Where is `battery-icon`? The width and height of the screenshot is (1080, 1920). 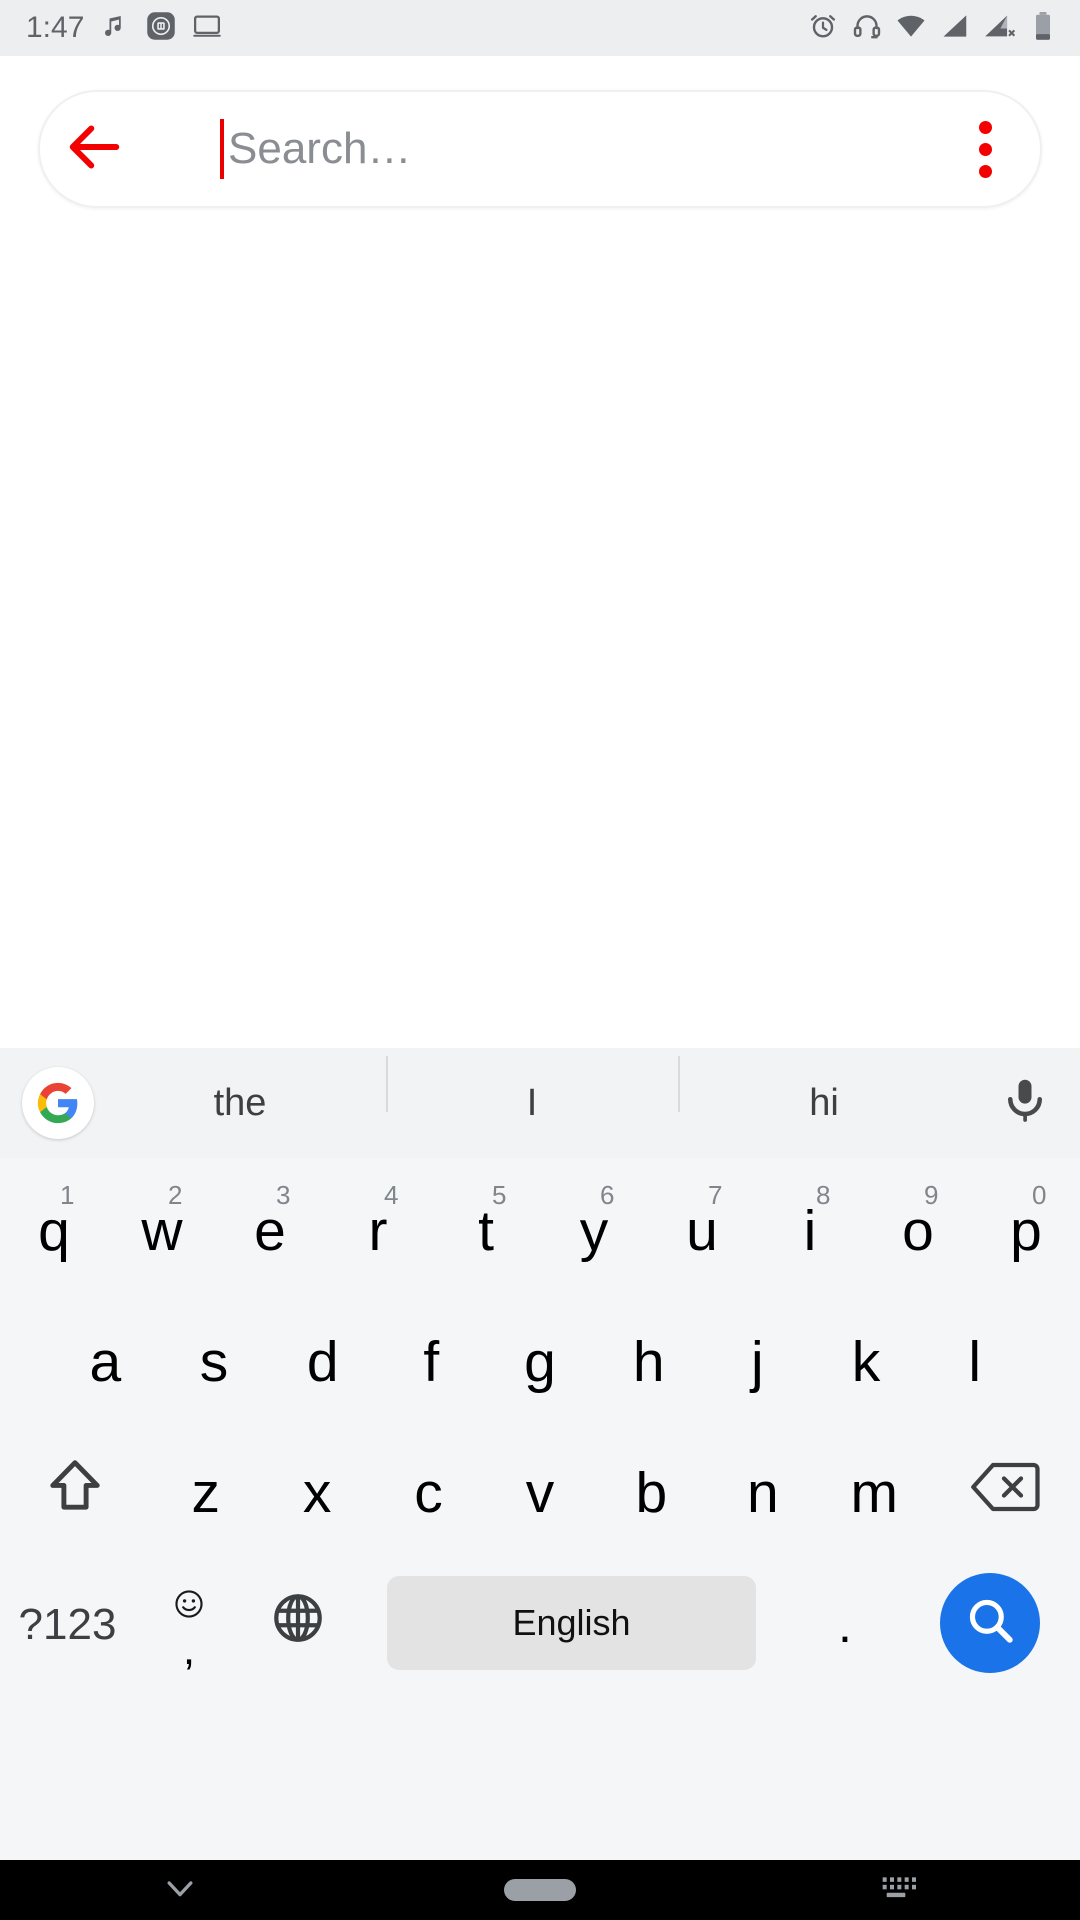 battery-icon is located at coordinates (1043, 28).